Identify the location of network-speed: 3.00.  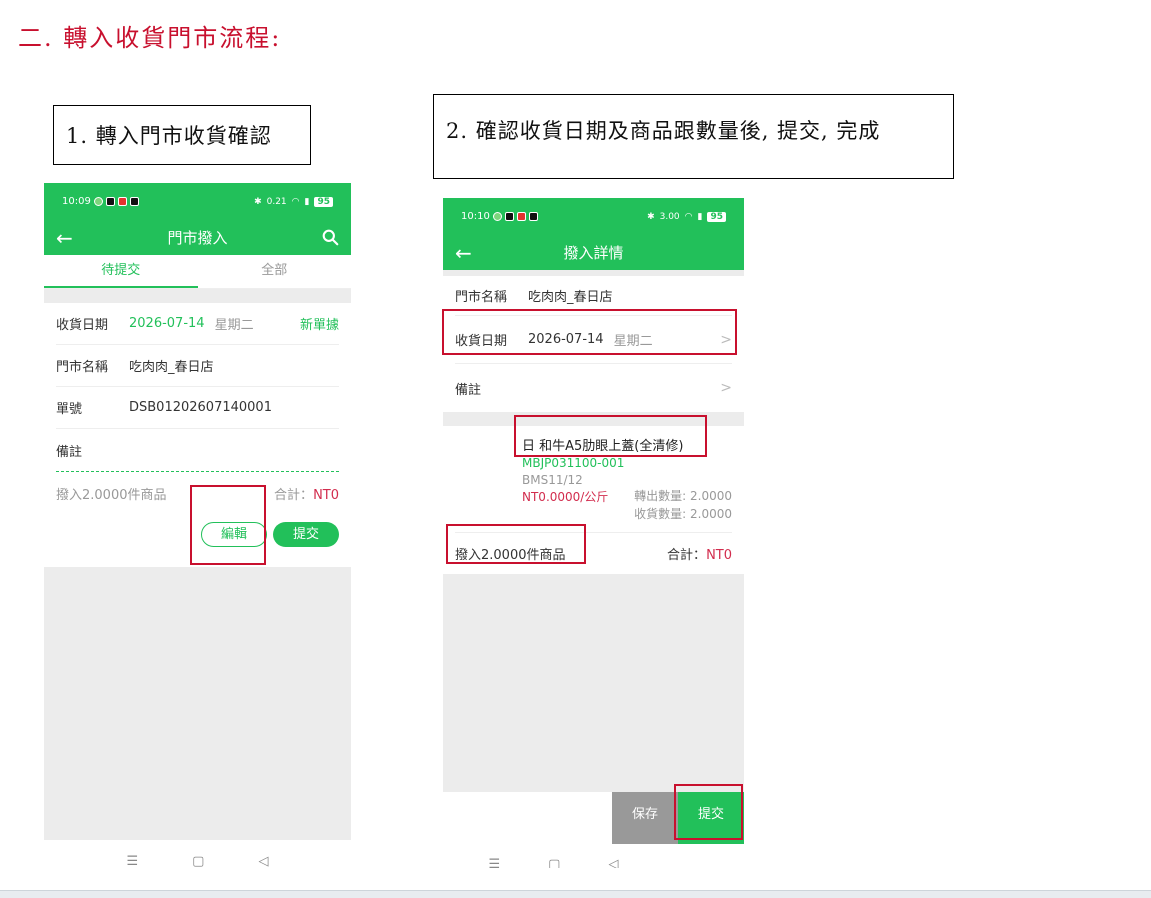
(669, 216).